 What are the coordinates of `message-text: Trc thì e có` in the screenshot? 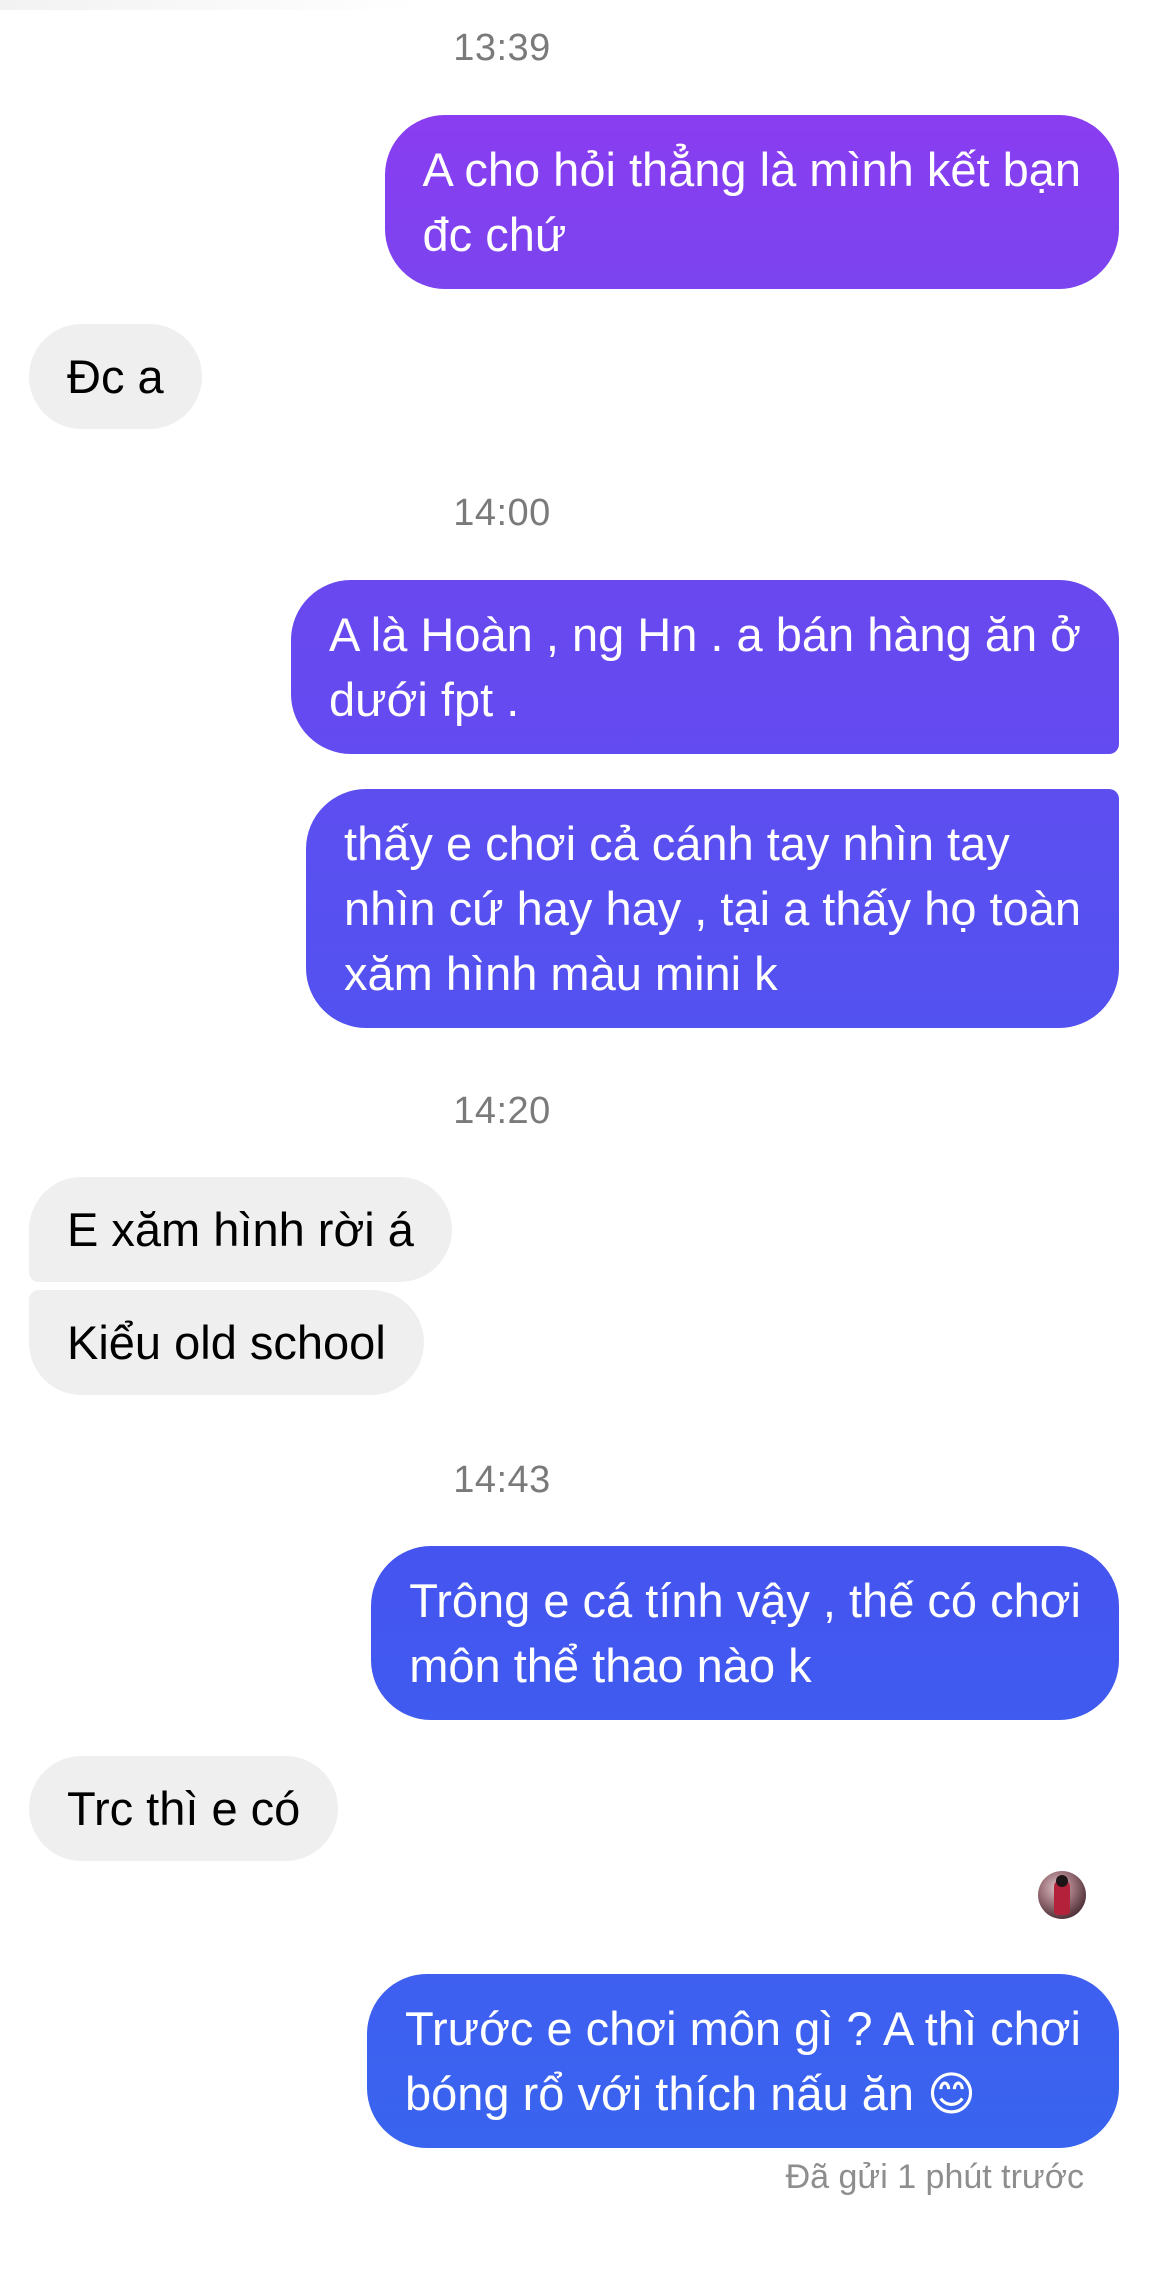 It's located at (184, 1808).